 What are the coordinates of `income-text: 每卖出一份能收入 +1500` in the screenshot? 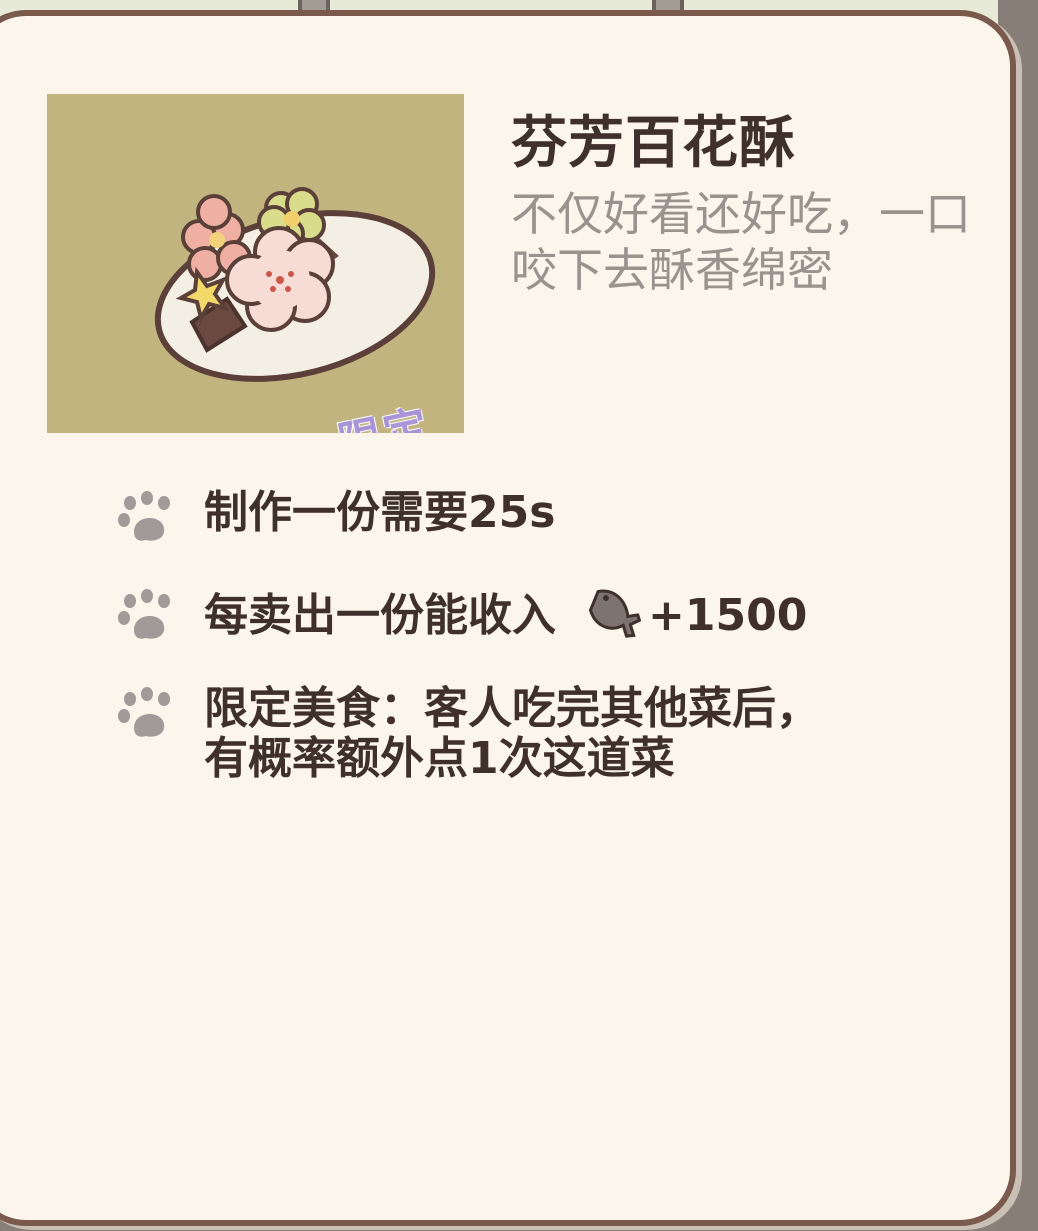 It's located at (505, 613).